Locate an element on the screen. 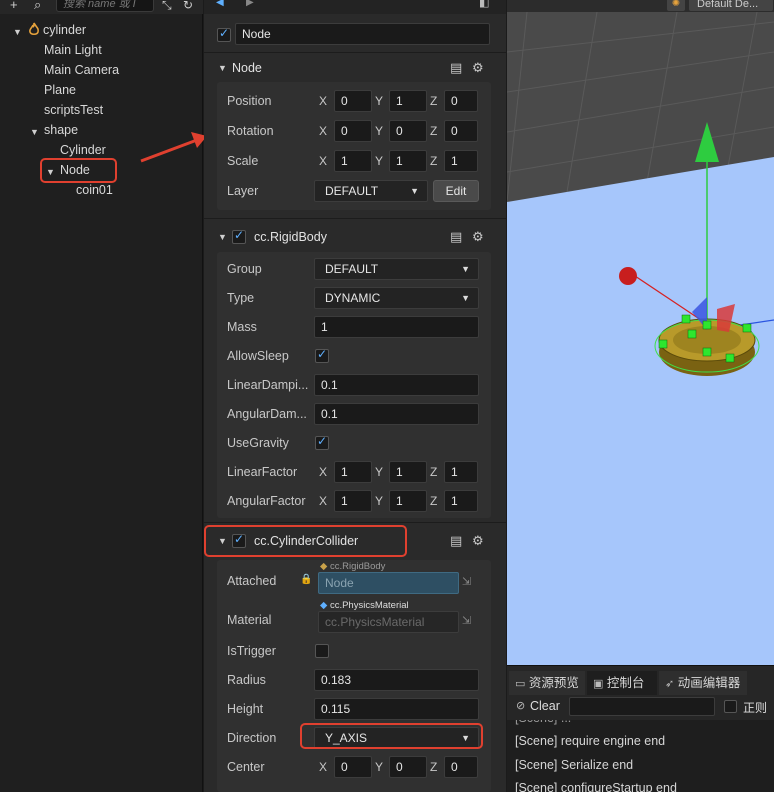 Image resolution: width=774 pixels, height=792 pixels. animation-icon: ➶ is located at coordinates (670, 684).